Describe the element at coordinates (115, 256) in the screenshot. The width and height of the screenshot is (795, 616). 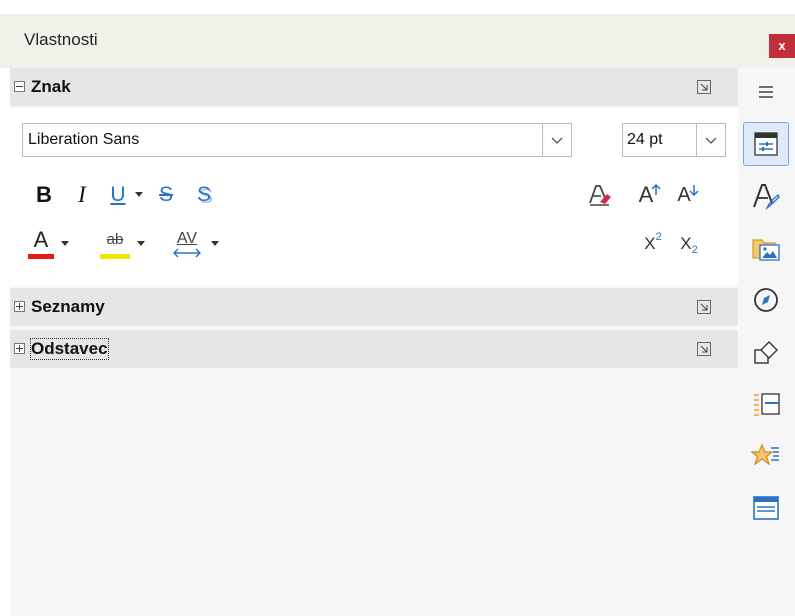
I see `highlight-color-swatch` at that location.